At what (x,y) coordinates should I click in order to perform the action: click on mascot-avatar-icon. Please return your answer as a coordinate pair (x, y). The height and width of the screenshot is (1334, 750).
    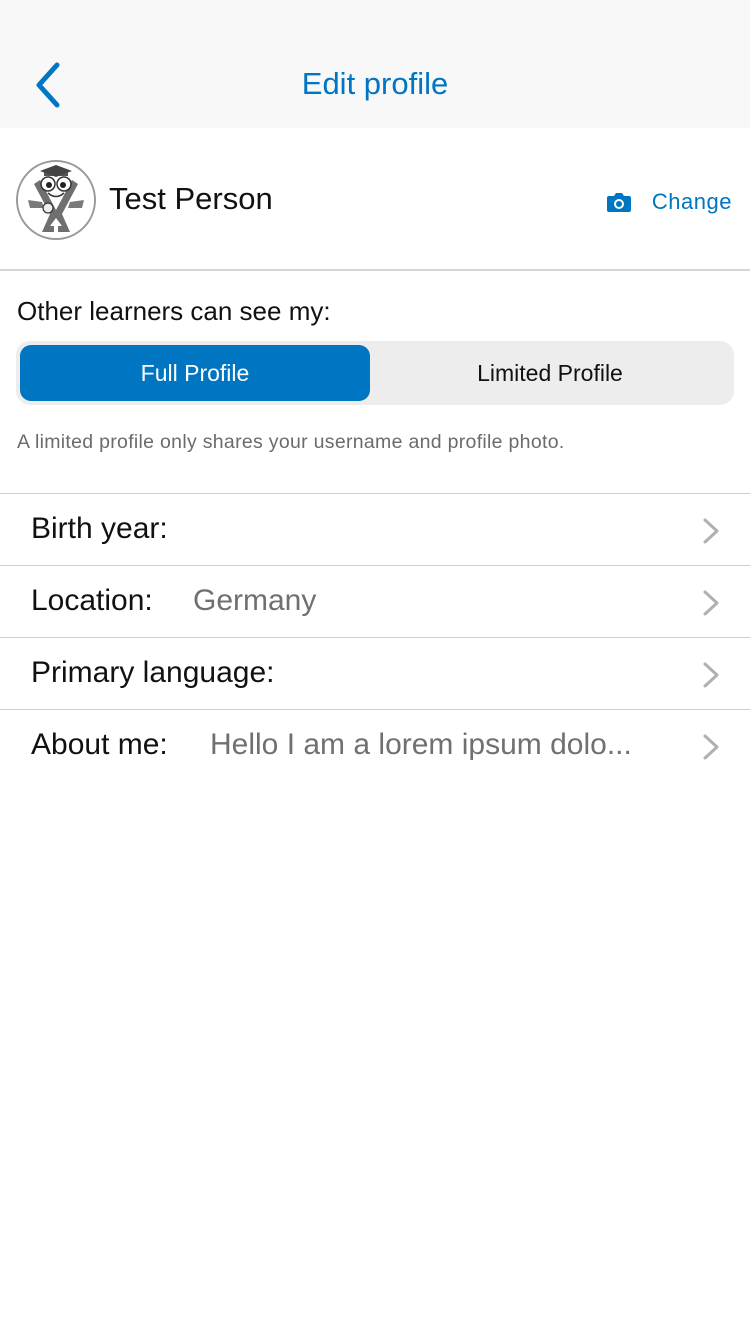
    Looking at the image, I should click on (56, 200).